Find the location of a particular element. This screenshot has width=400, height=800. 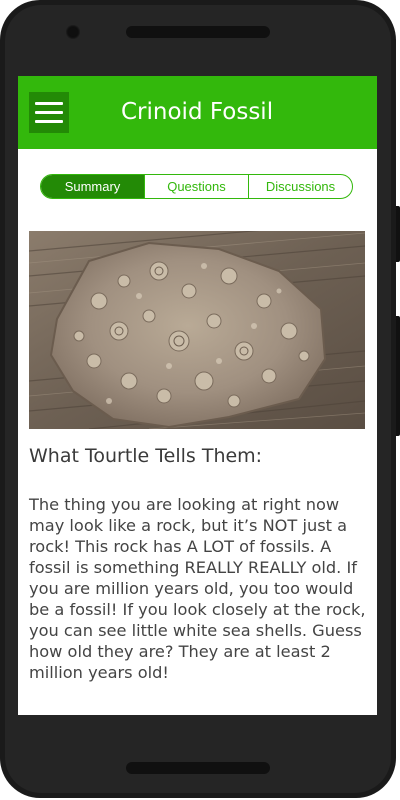

page-title: Crinoid Fossil is located at coordinates (197, 112).